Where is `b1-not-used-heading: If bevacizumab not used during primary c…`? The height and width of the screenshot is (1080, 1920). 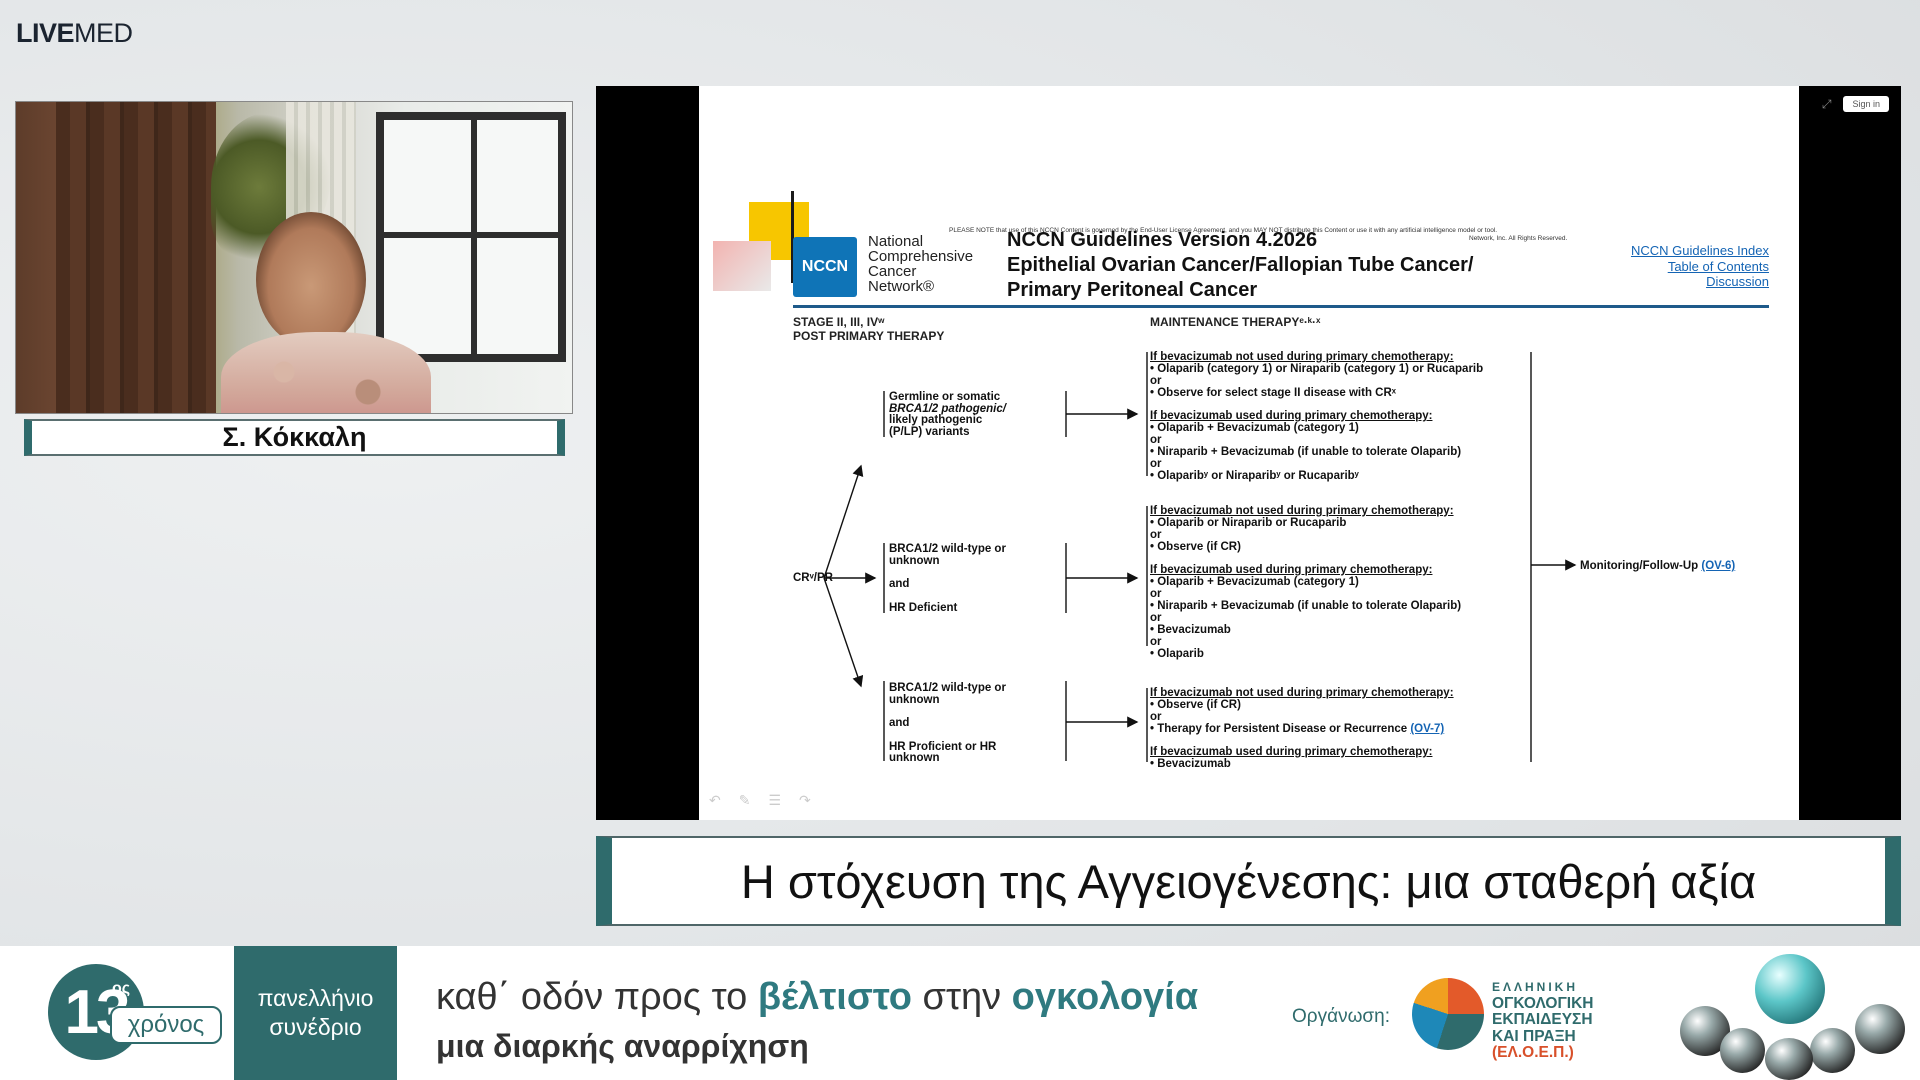
b1-not-used-heading: If bevacizumab not used during primary c… is located at coordinates (1302, 357).